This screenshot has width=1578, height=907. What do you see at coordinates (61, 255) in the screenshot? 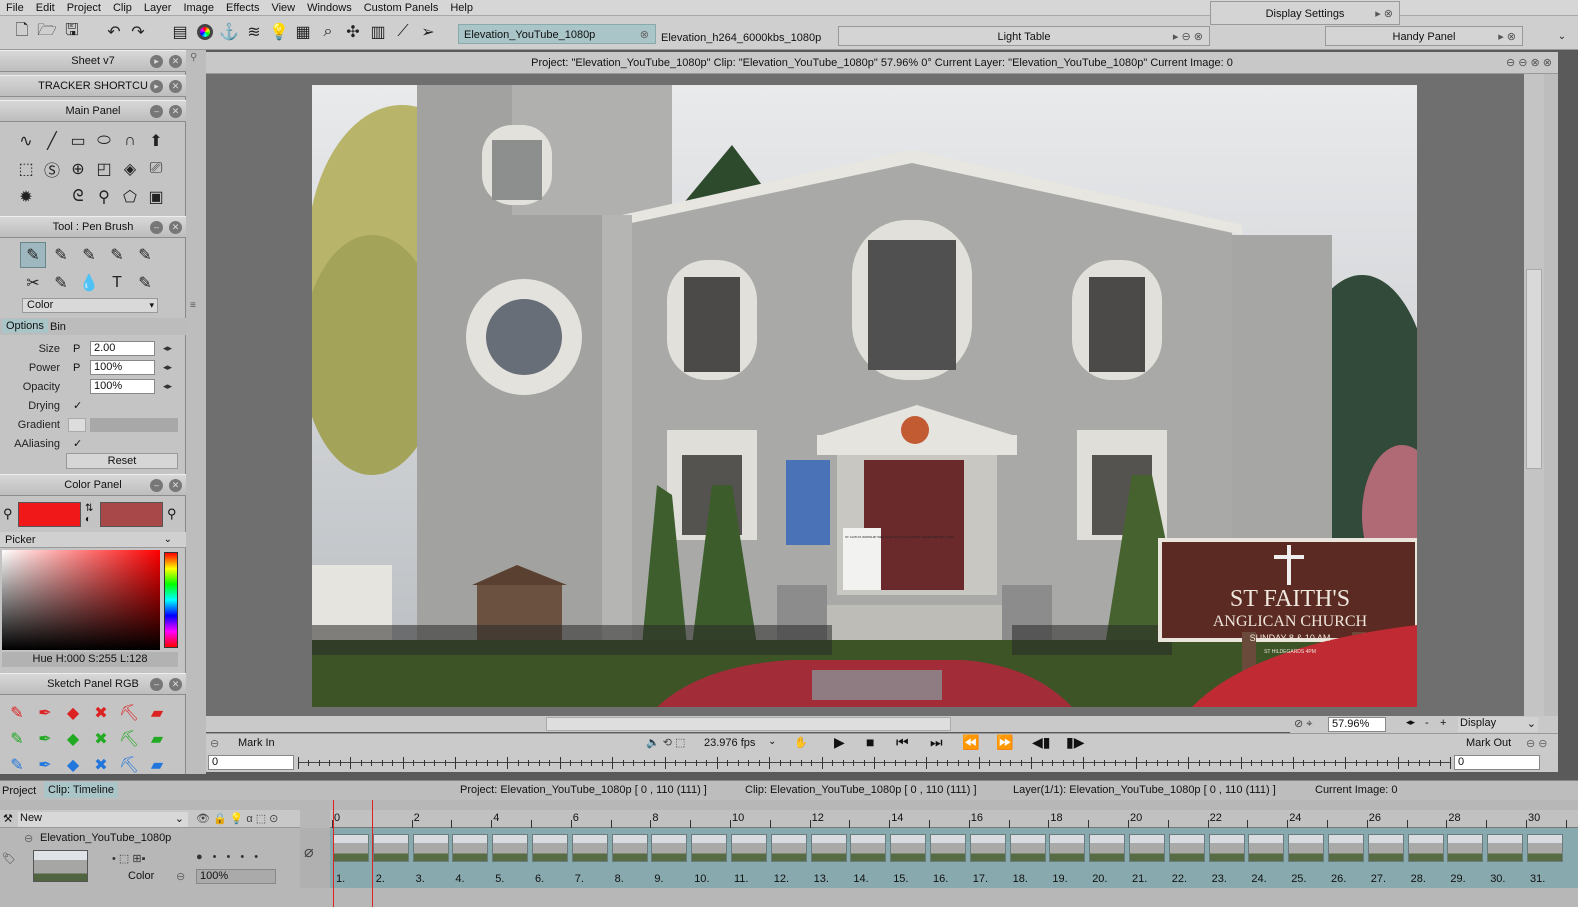
I see `brush-icon: ✎` at bounding box center [61, 255].